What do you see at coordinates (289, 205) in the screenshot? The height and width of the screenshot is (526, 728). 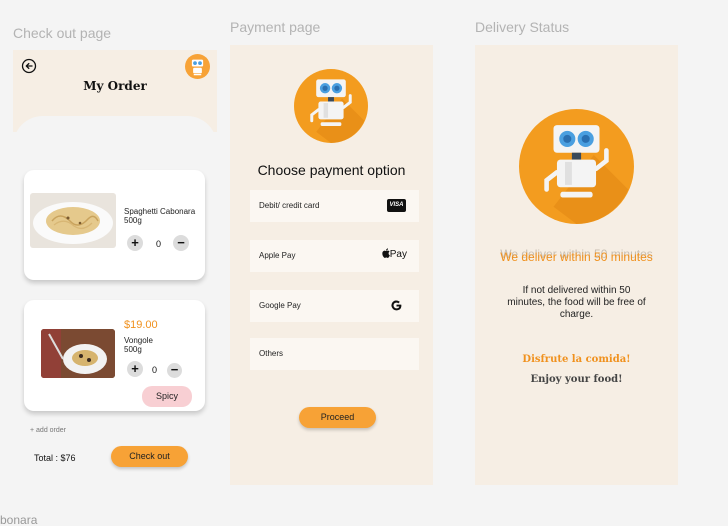 I see `payment-option-label: Debit/ credit card` at bounding box center [289, 205].